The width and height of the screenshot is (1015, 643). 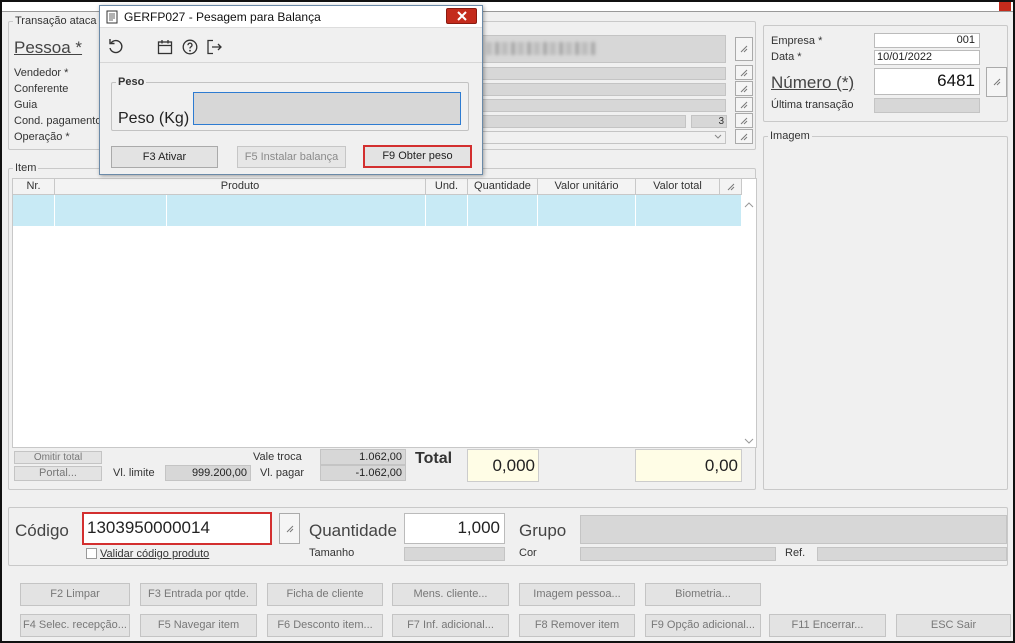 I want to click on close-icon, so click(x=461, y=16).